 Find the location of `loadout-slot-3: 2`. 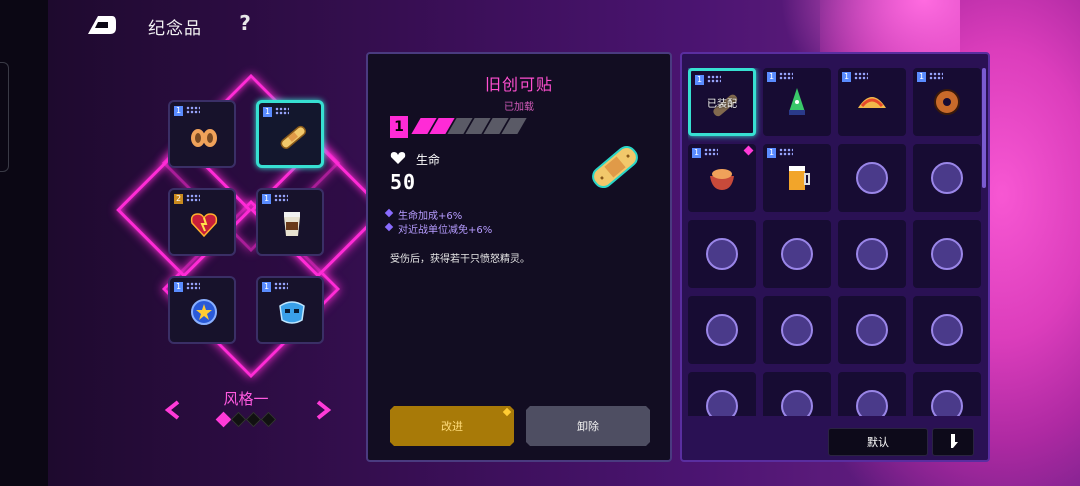

loadout-slot-3: 2 is located at coordinates (202, 222).